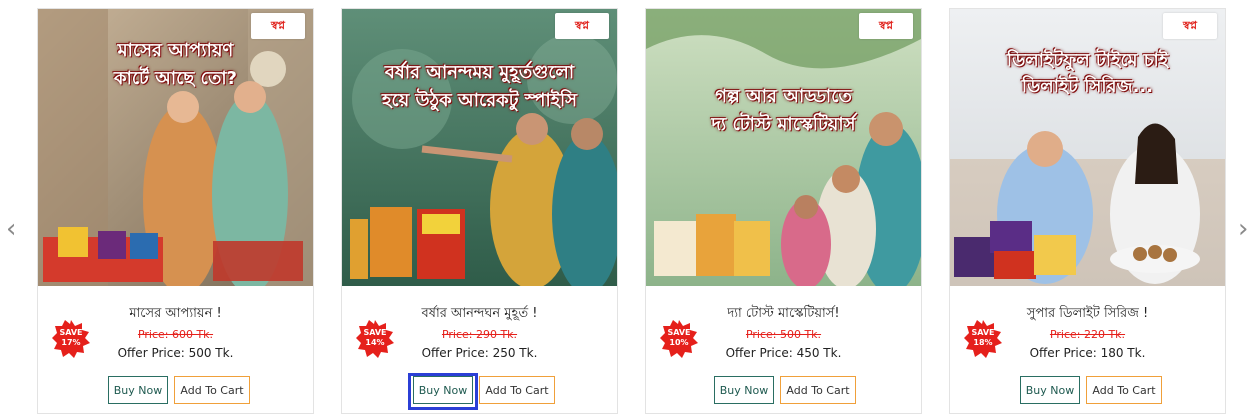  Describe the element at coordinates (783, 334) in the screenshot. I see `original-price: Price: 500 Tk.` at that location.